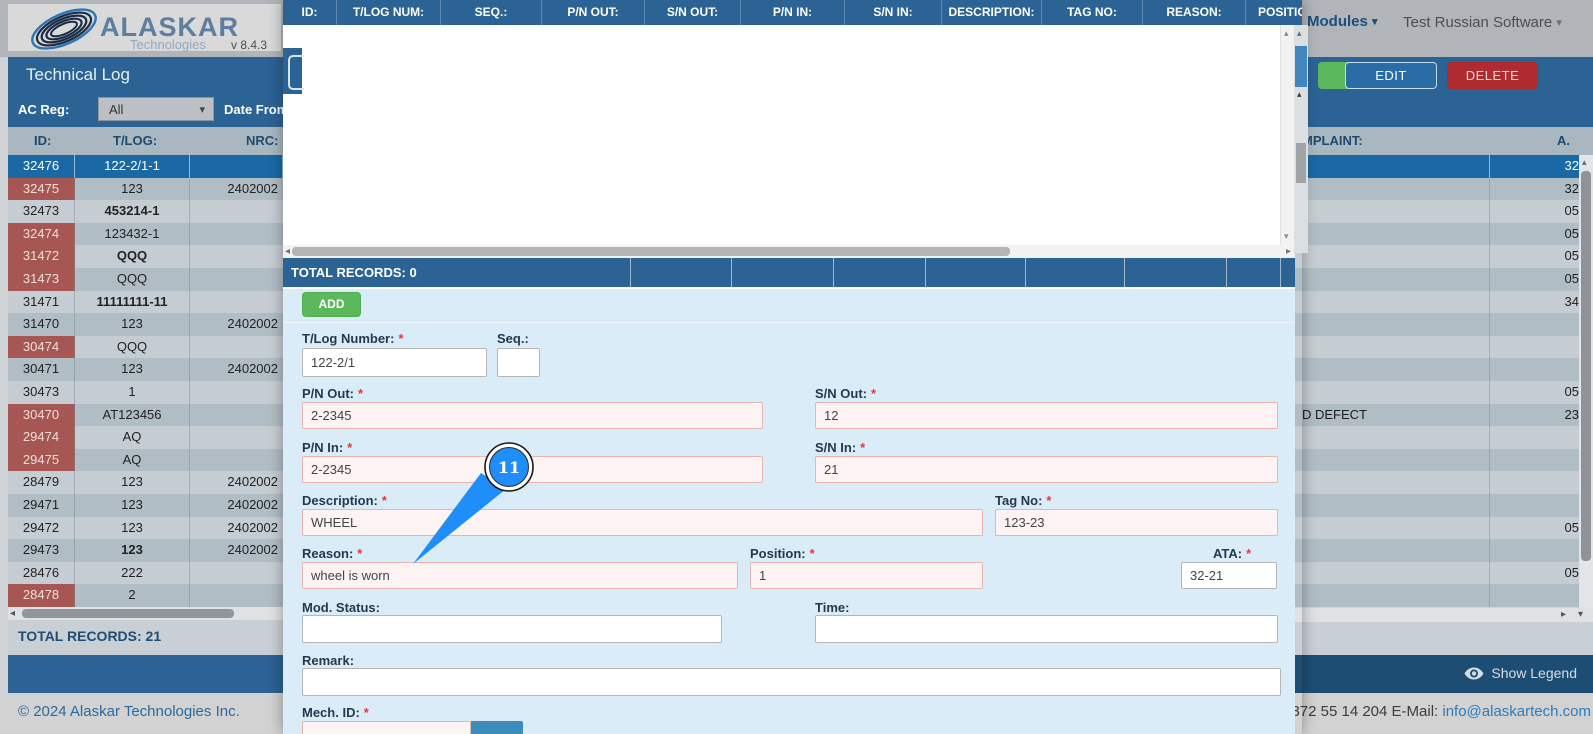  What do you see at coordinates (41, 415) in the screenshot?
I see `table-cell: 30470` at bounding box center [41, 415].